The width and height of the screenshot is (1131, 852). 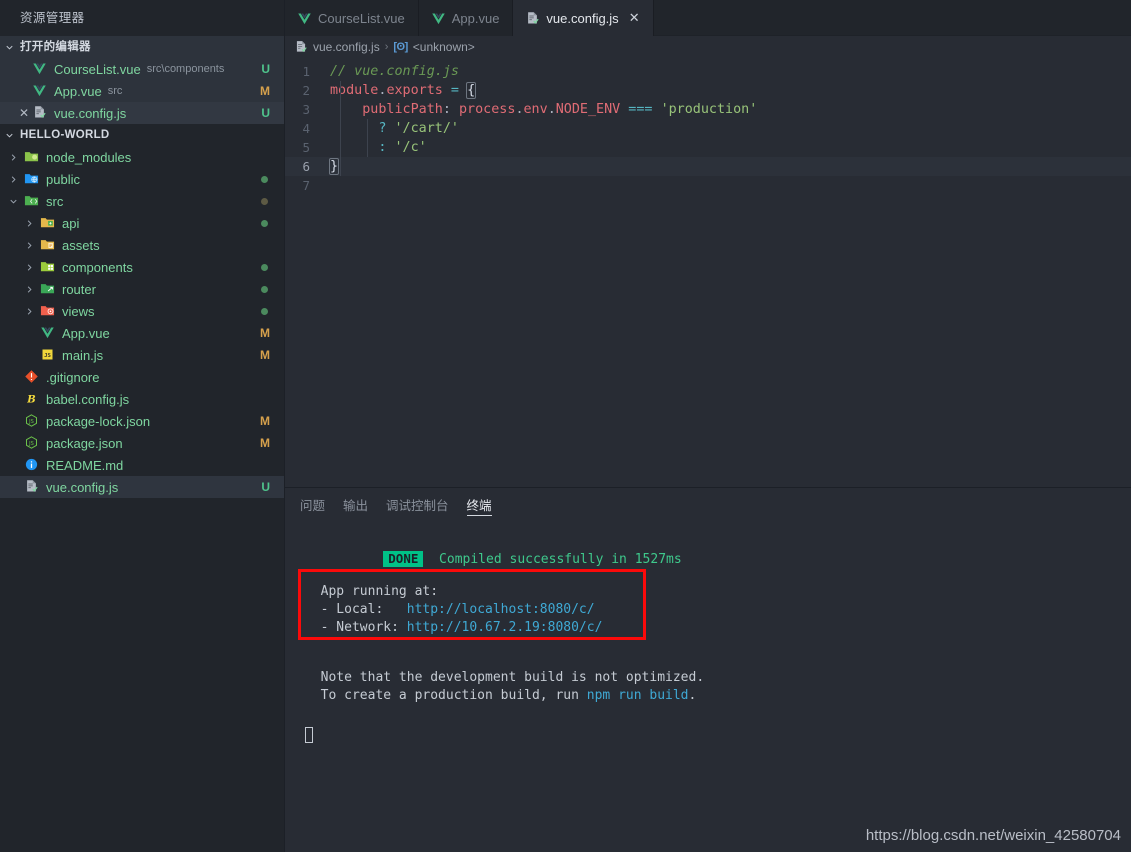 I want to click on tree-folder-row: components, so click(x=142, y=267).